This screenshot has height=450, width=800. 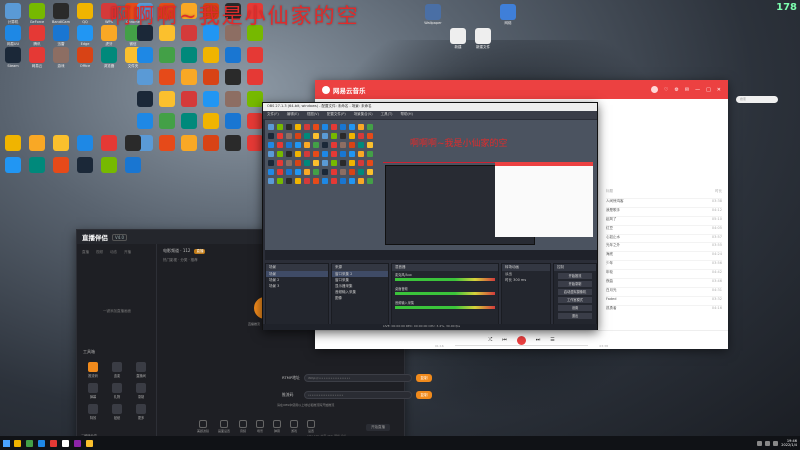 I want to click on obs-menu-item: 视图(V), so click(x=313, y=115).